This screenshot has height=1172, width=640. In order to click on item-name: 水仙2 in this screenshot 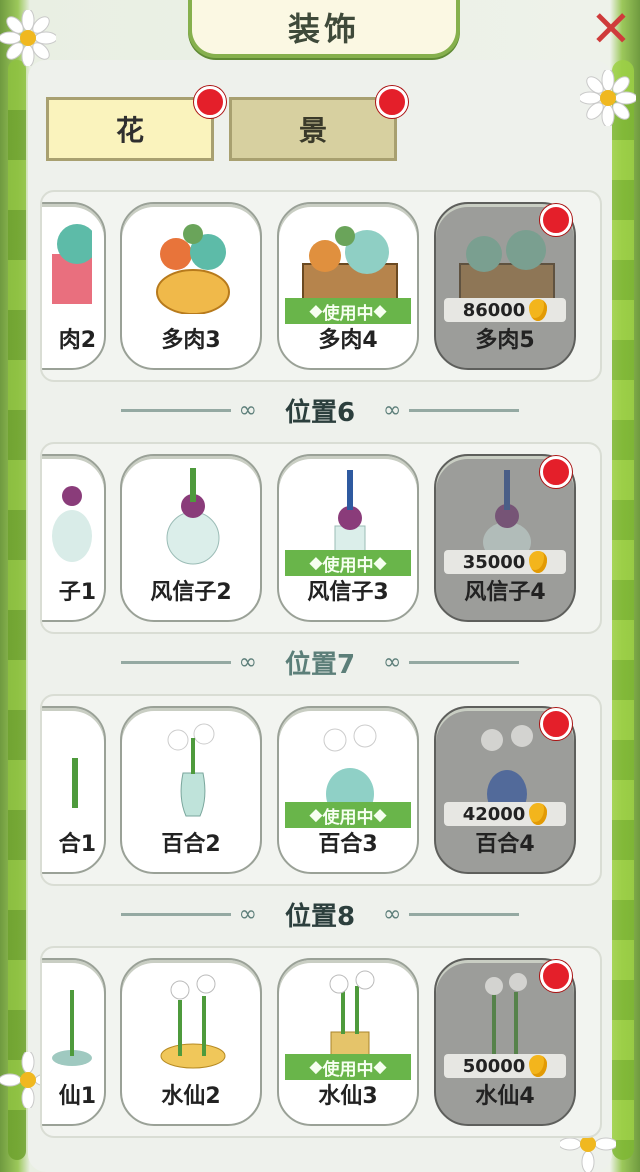, I will do `click(191, 1096)`.